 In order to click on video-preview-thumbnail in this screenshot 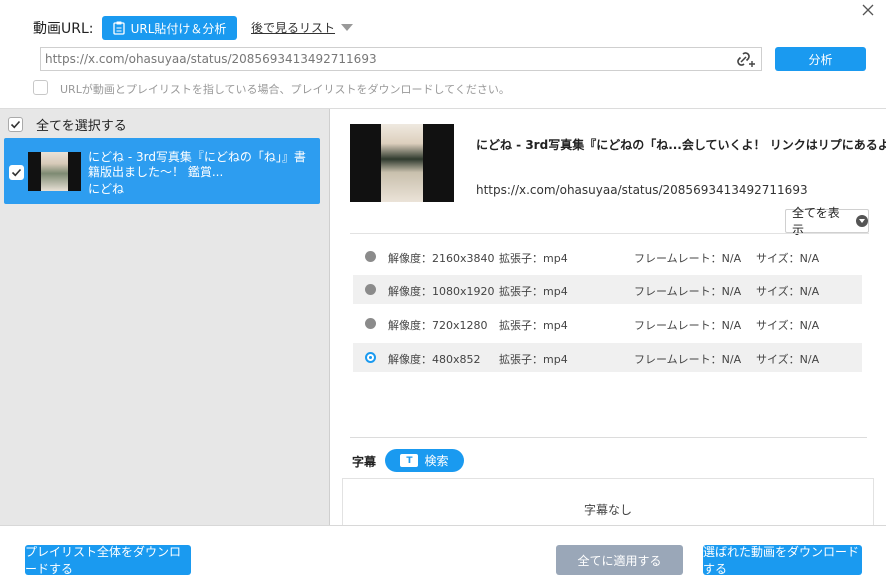, I will do `click(402, 163)`.